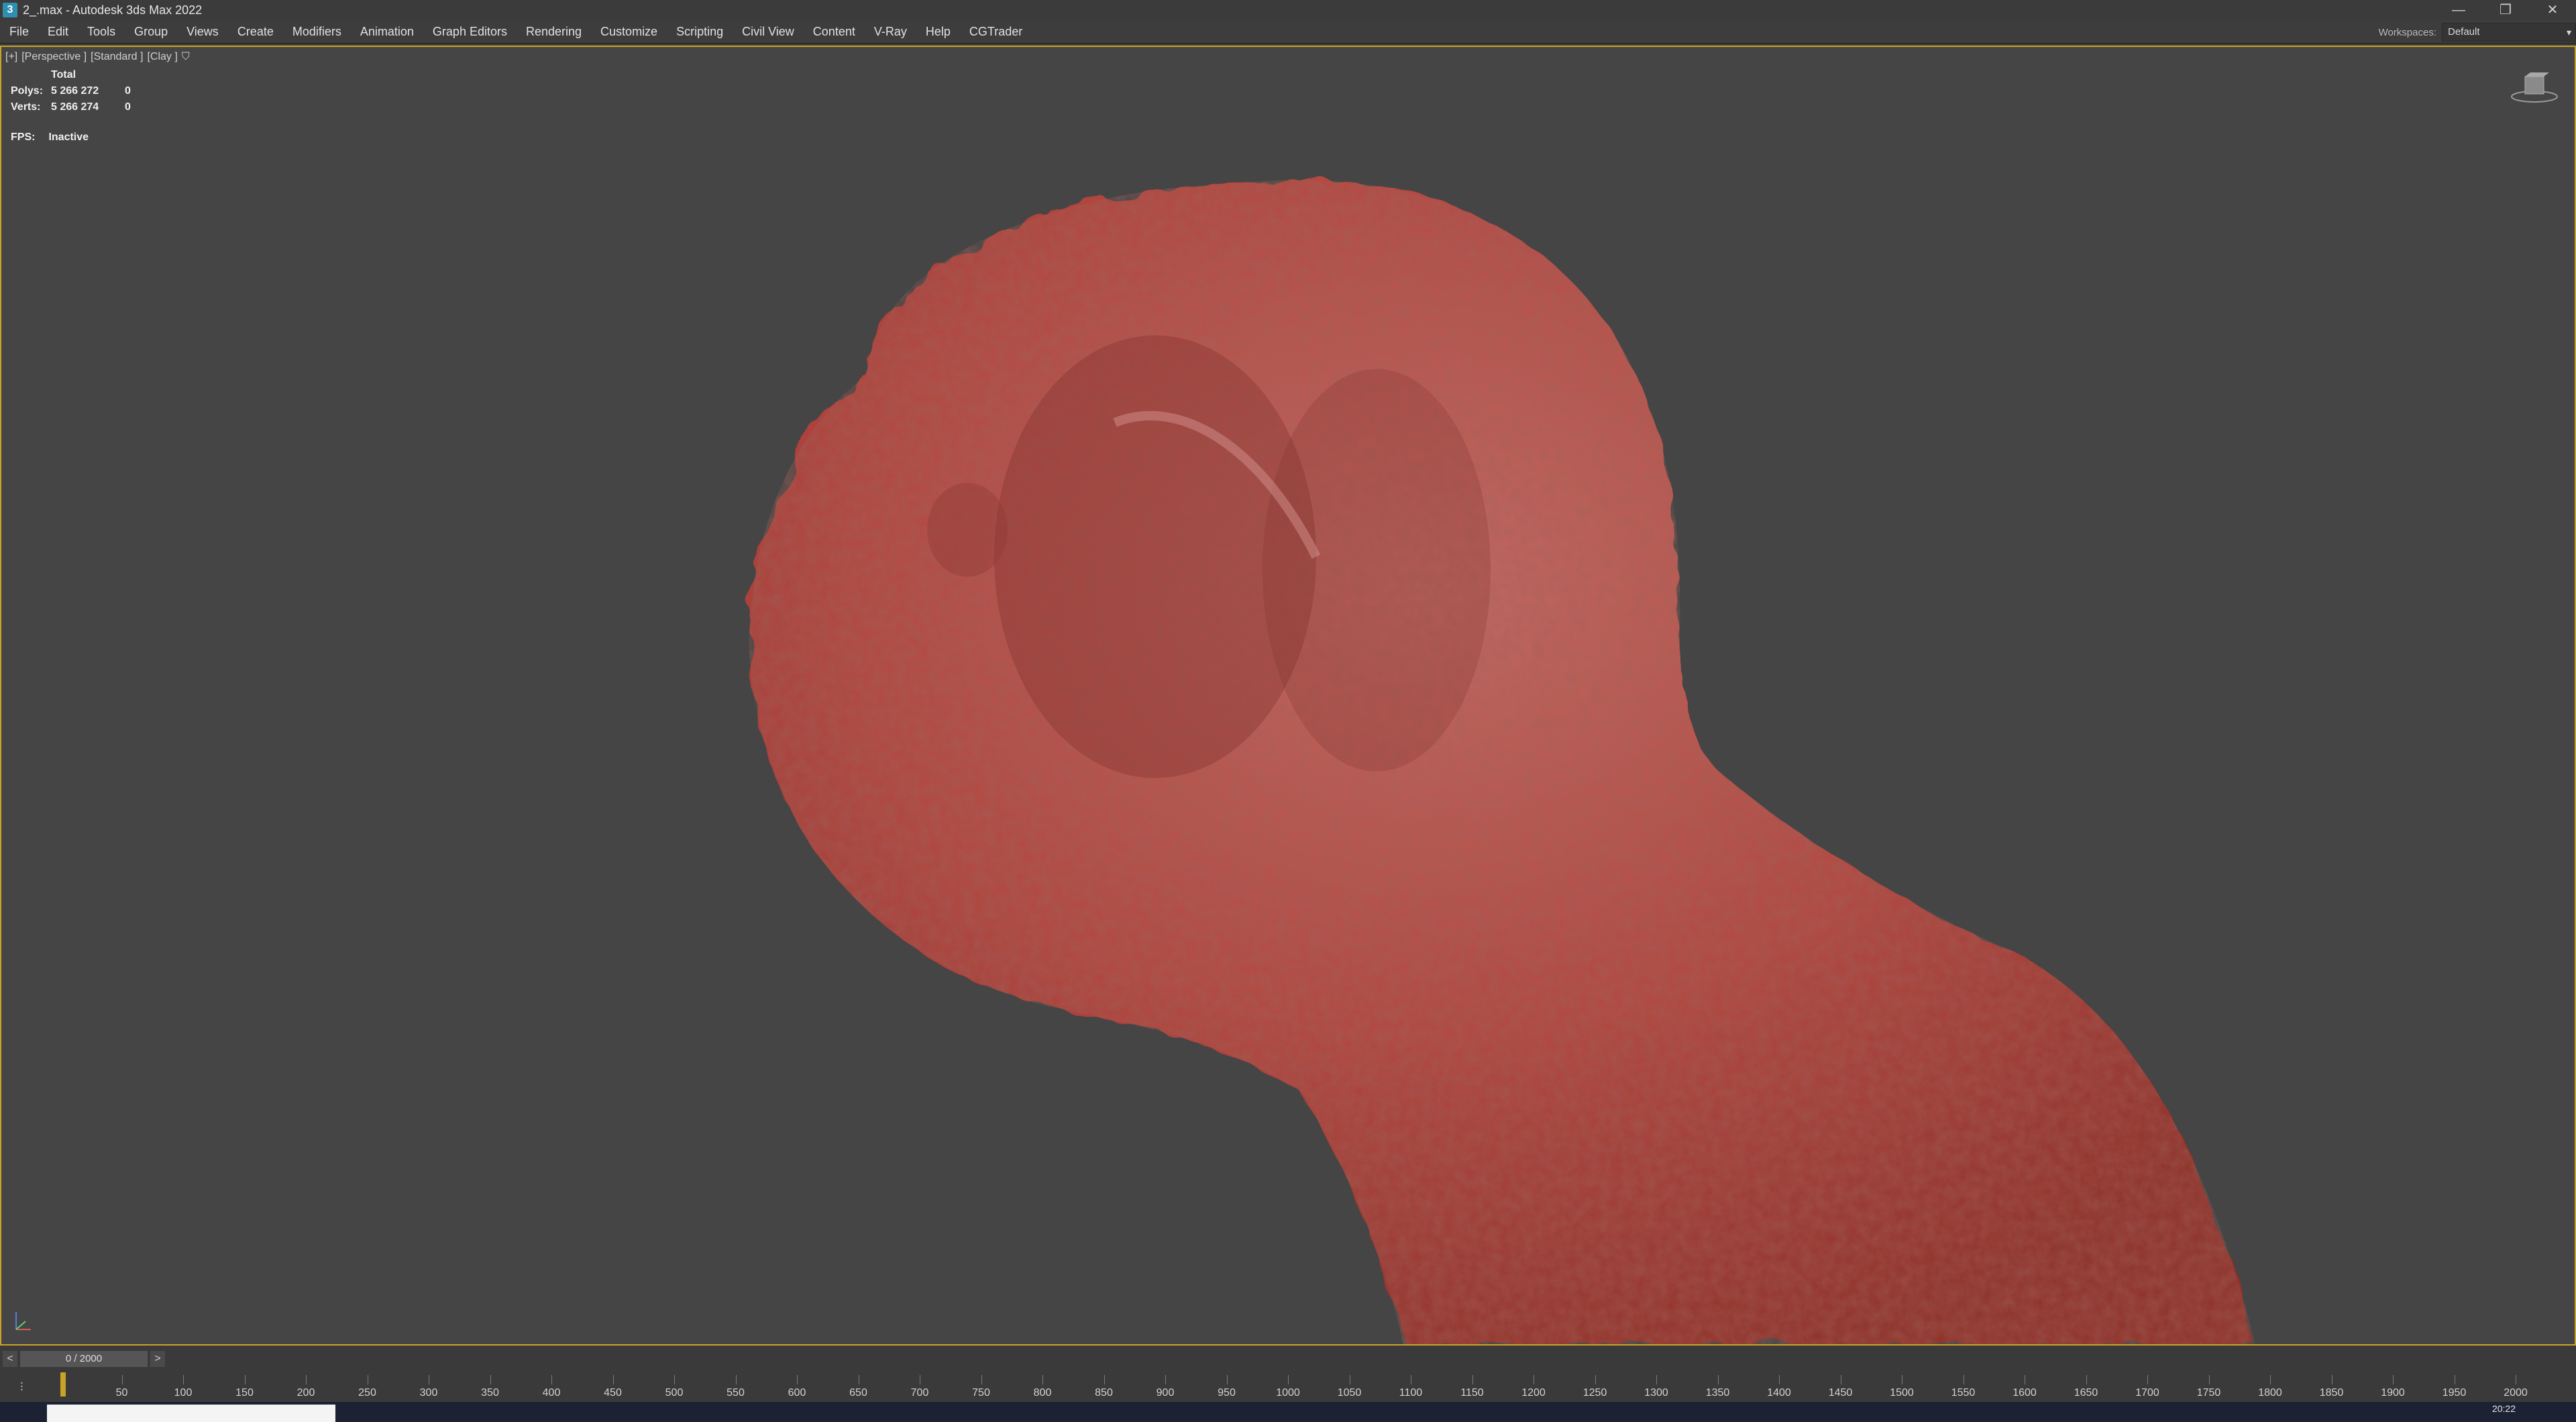 This screenshot has width=2576, height=1422. Describe the element at coordinates (21, 1387) in the screenshot. I see `curve-editor-icon: ⫶` at that location.